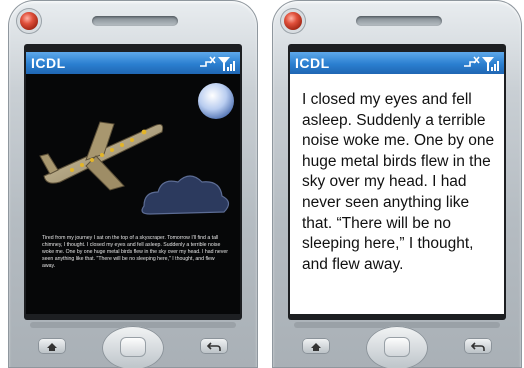  I want to click on cloud, so click(185, 195).